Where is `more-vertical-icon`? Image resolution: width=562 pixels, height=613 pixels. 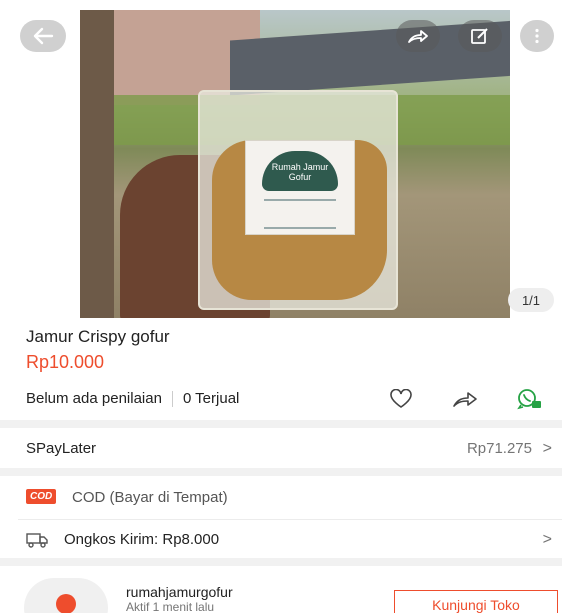
more-vertical-icon is located at coordinates (537, 36).